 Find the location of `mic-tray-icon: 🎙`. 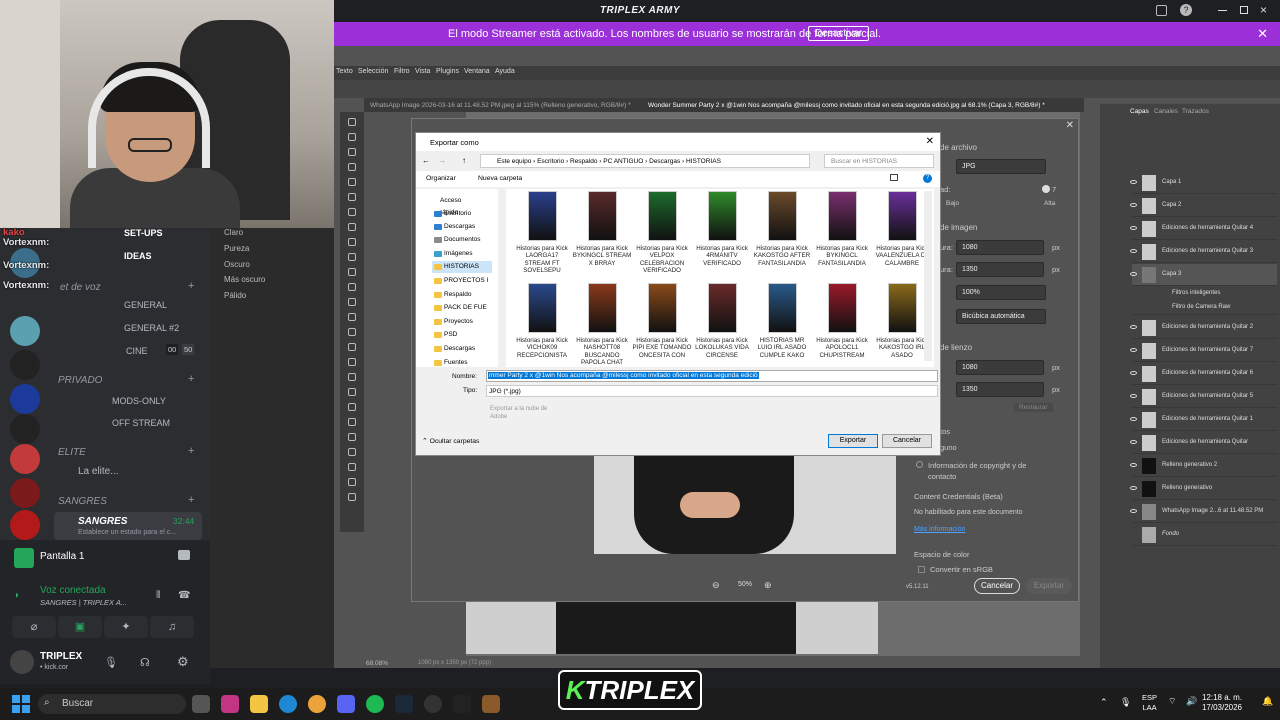

mic-tray-icon: 🎙 is located at coordinates (1125, 702).